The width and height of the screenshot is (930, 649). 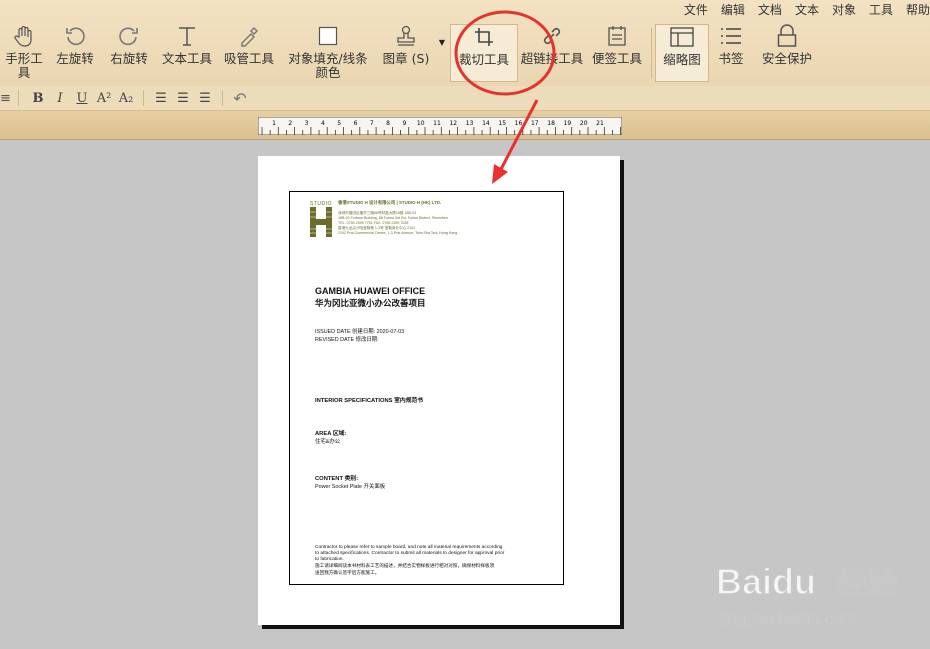 I want to click on rotate-right-icon, so click(x=129, y=36).